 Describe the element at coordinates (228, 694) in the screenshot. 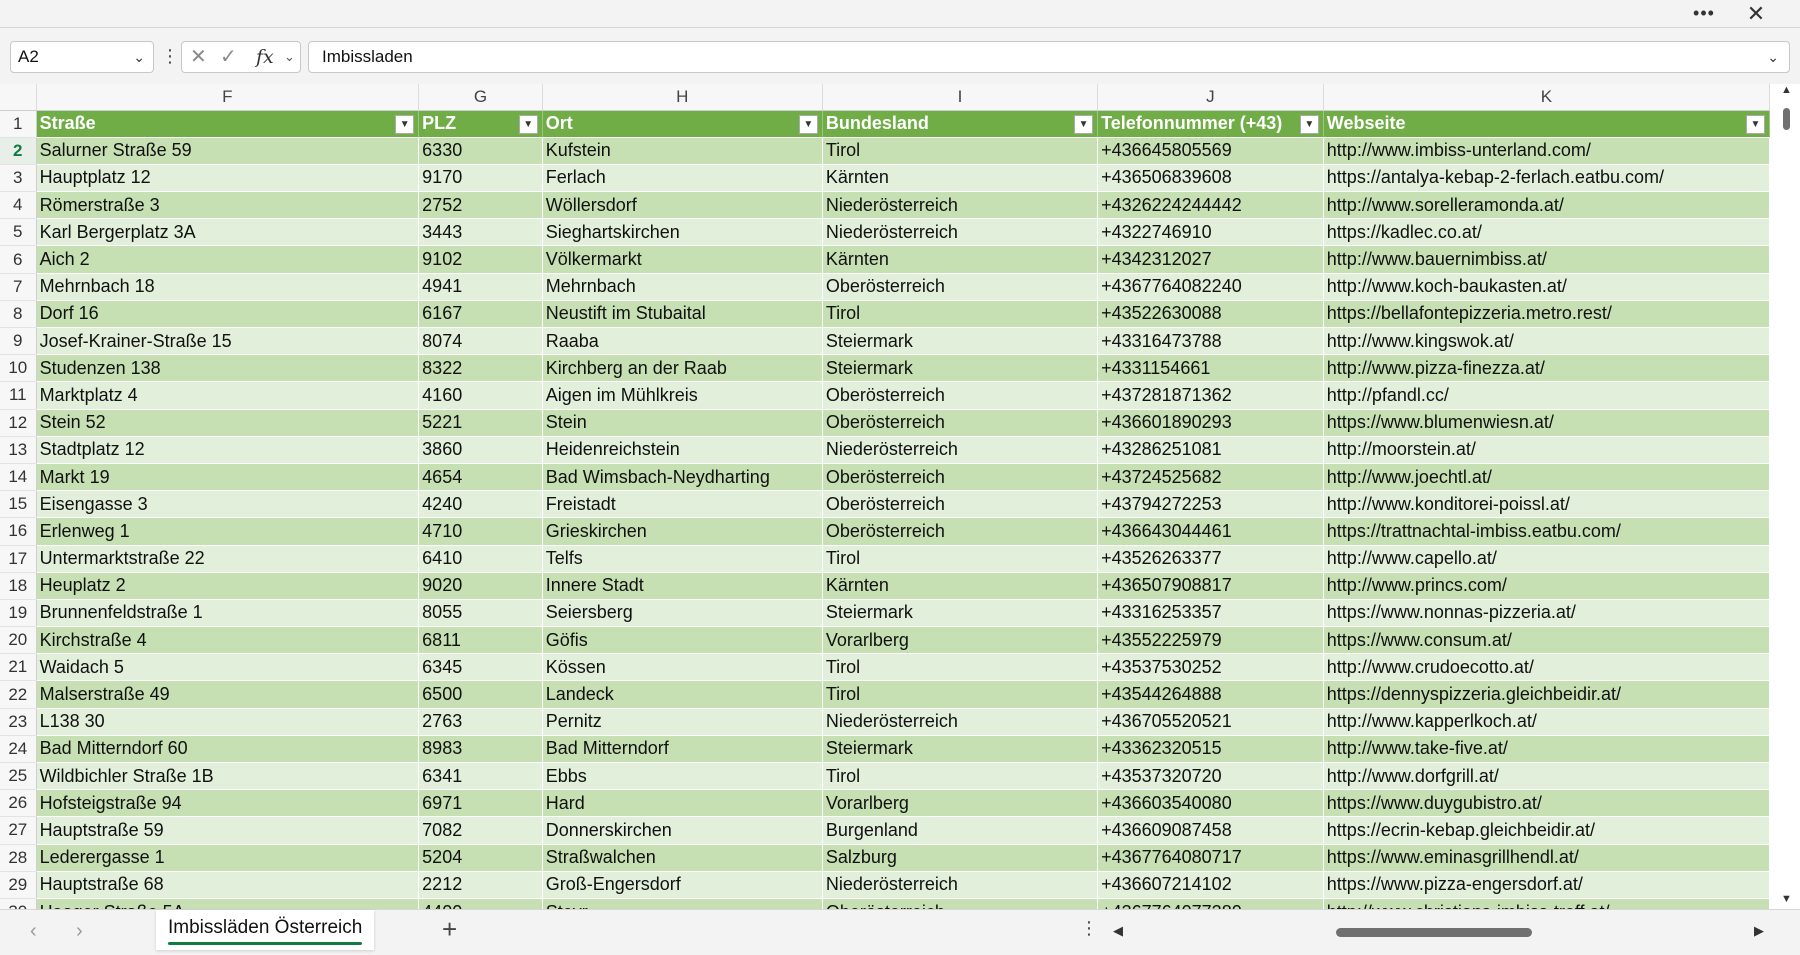

I see `table-cell: Malserstraße 49` at that location.